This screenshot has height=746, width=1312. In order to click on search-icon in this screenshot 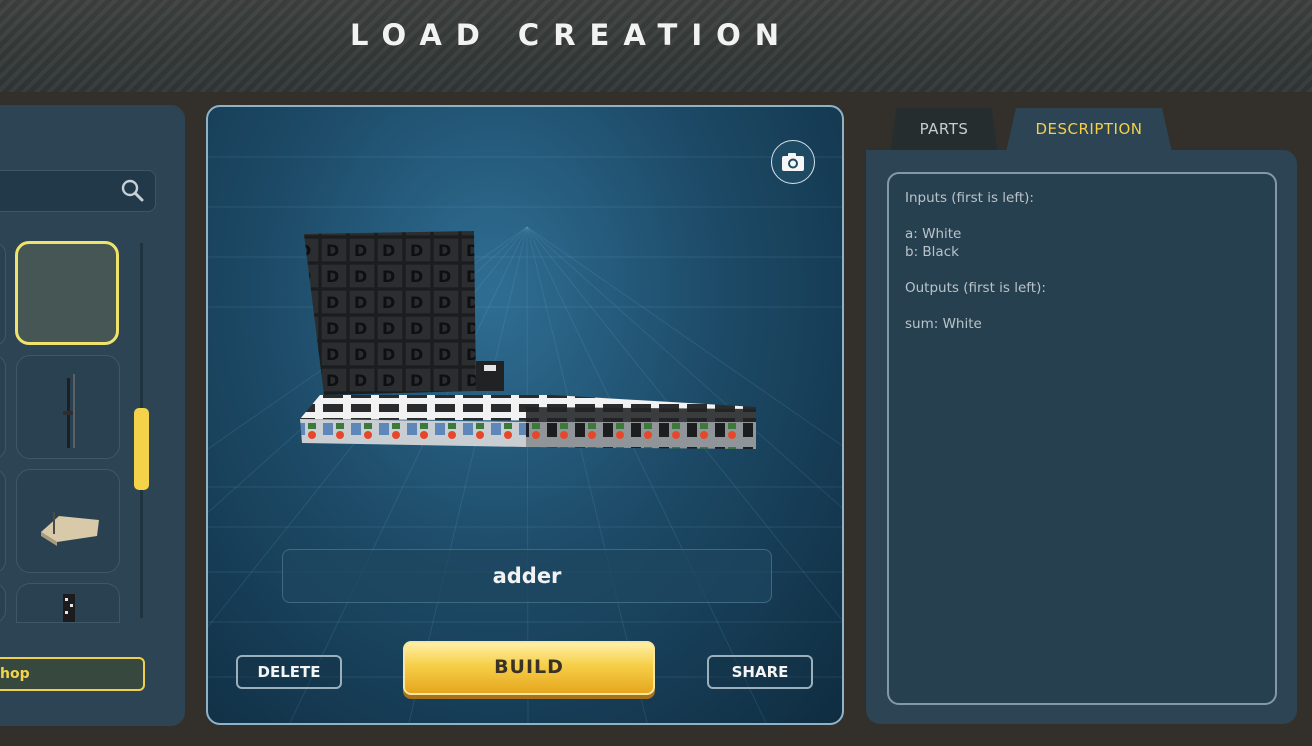, I will do `click(132, 190)`.